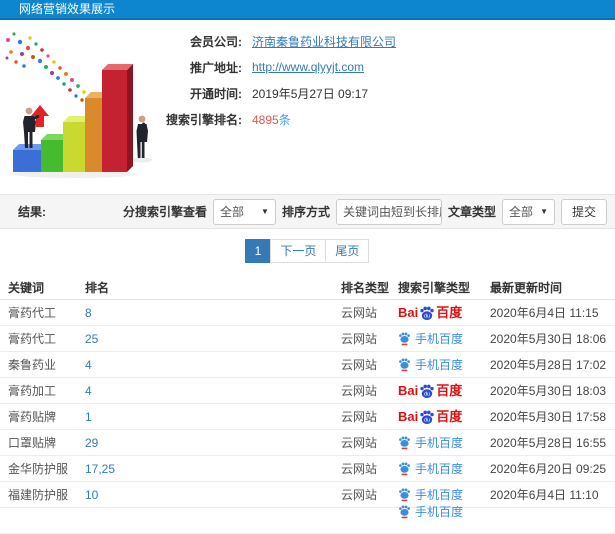 This screenshot has width=615, height=534. I want to click on baidu-pc-logo: Bai du 百度, so click(430, 417).